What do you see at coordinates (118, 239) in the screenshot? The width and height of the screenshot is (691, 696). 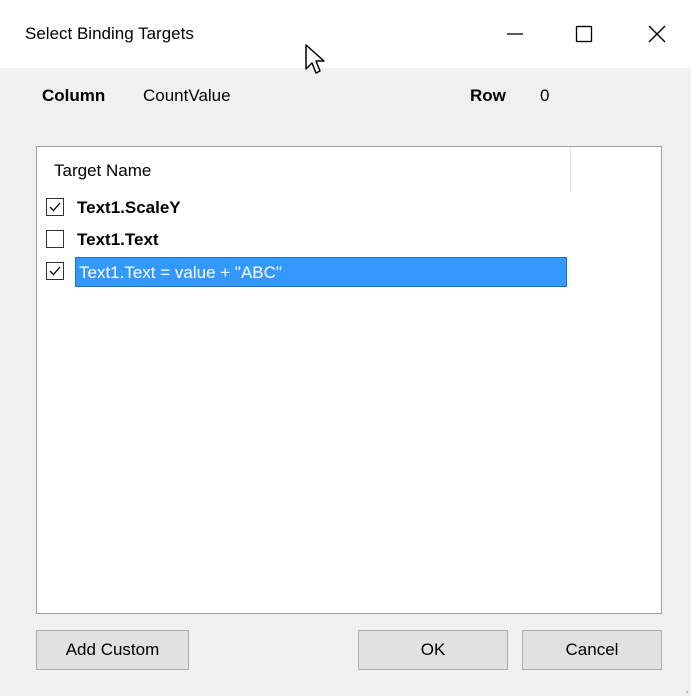 I see `item-label: Text1.Text` at bounding box center [118, 239].